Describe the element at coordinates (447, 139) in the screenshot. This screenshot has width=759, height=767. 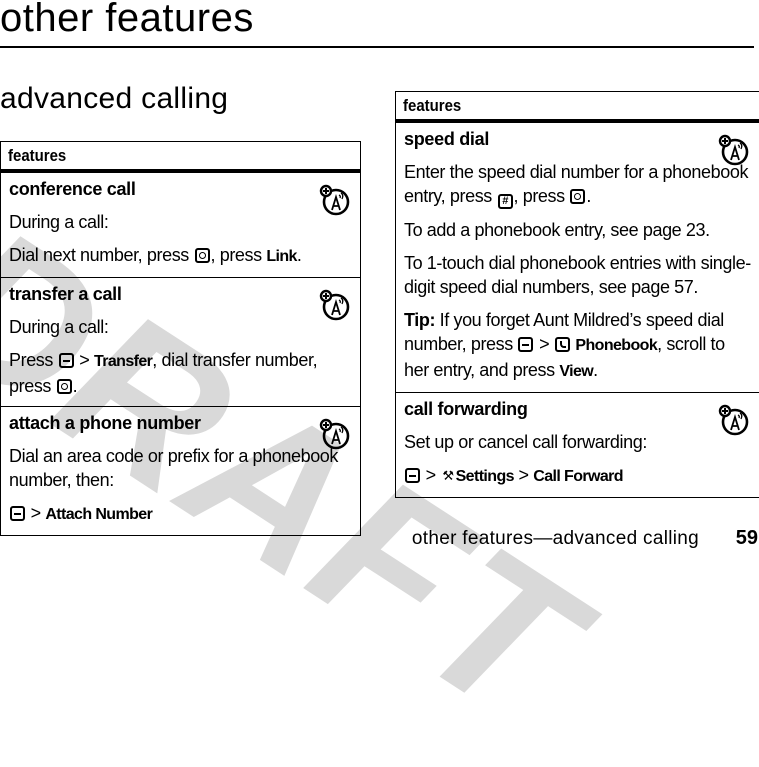
I see `feature-title: speed dial` at that location.